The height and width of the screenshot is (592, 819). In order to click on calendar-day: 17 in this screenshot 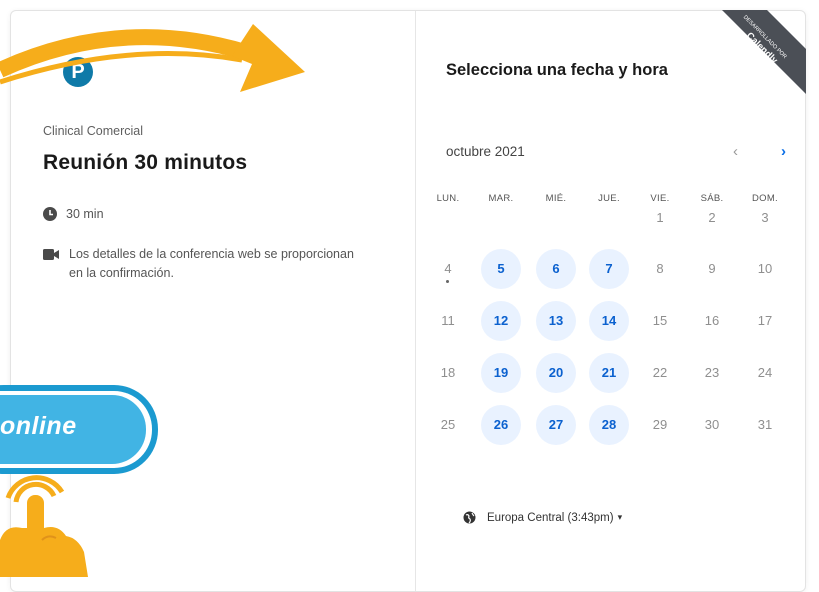, I will do `click(765, 321)`.